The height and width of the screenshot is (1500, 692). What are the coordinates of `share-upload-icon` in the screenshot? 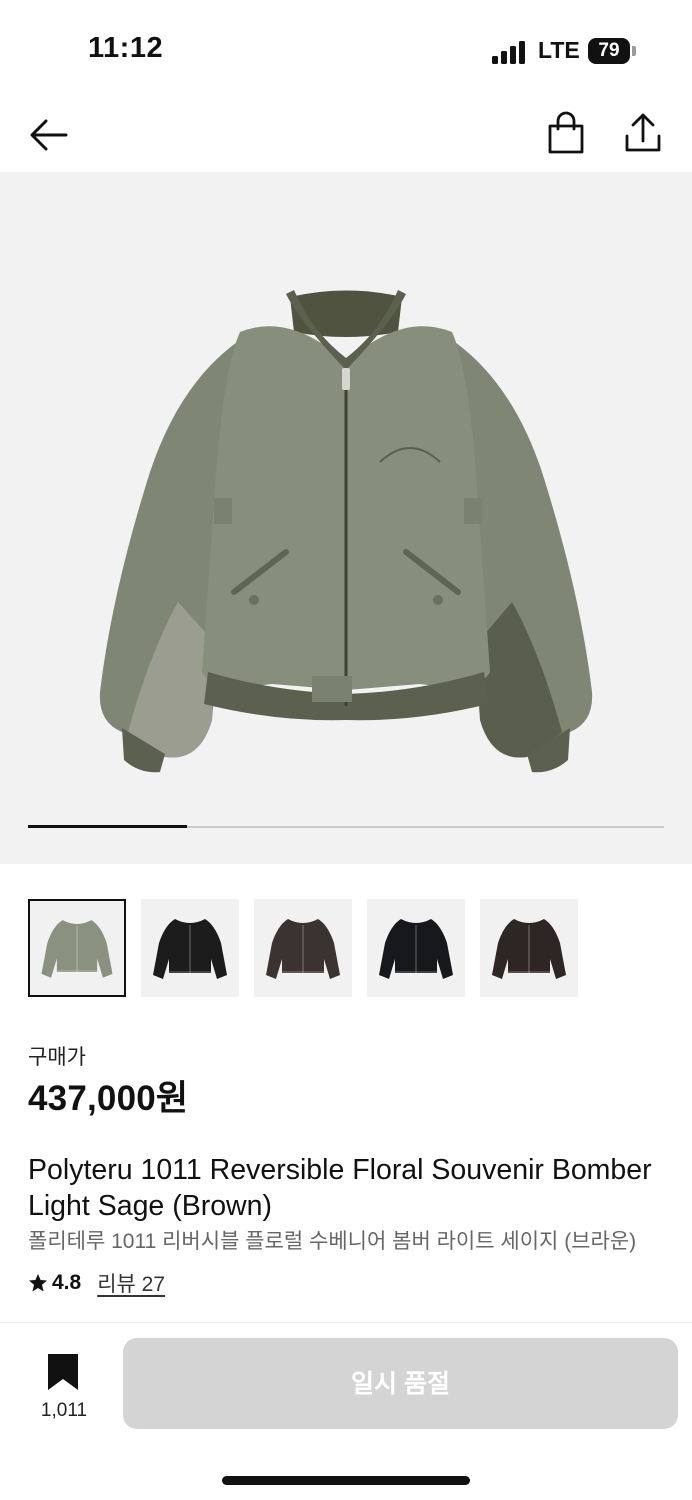 It's located at (643, 132).